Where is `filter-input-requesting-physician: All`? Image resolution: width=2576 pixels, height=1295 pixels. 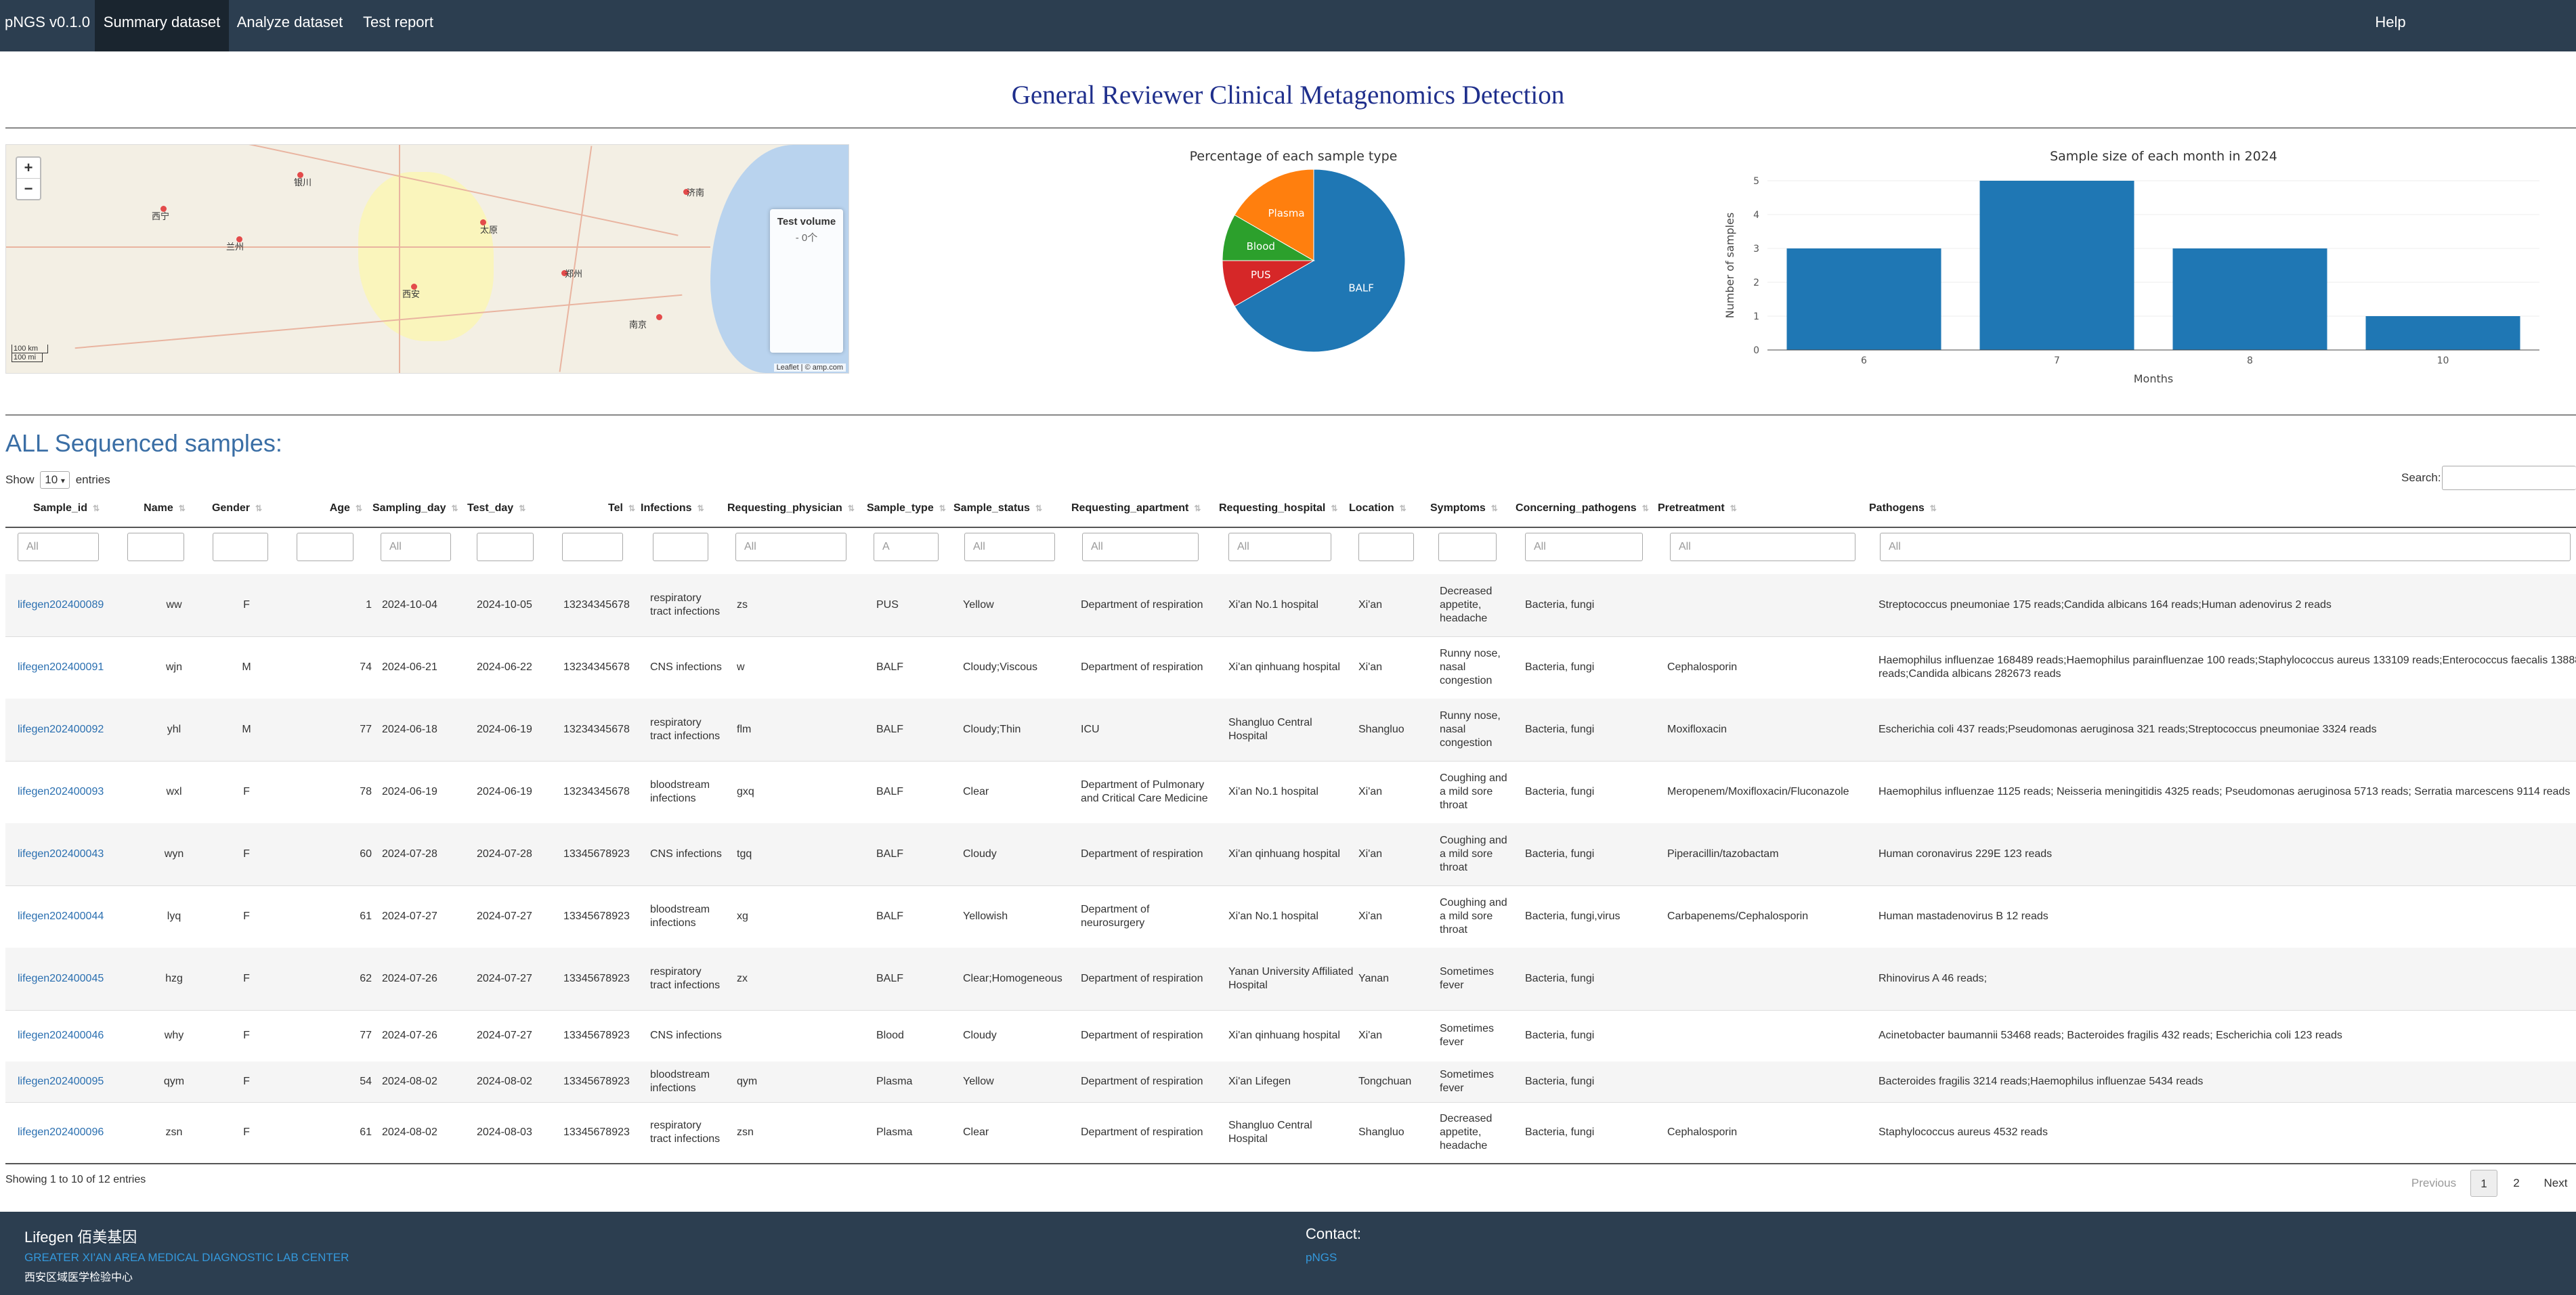 filter-input-requesting-physician: All is located at coordinates (790, 547).